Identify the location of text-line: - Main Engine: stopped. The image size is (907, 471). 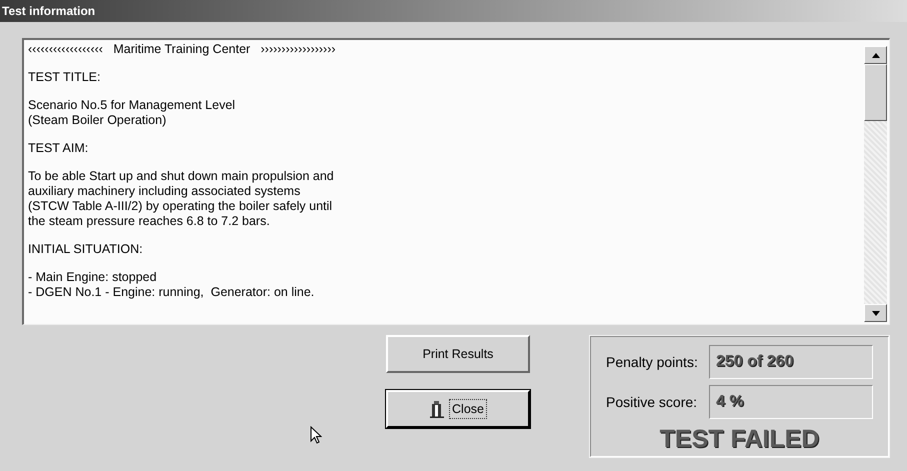
(92, 277).